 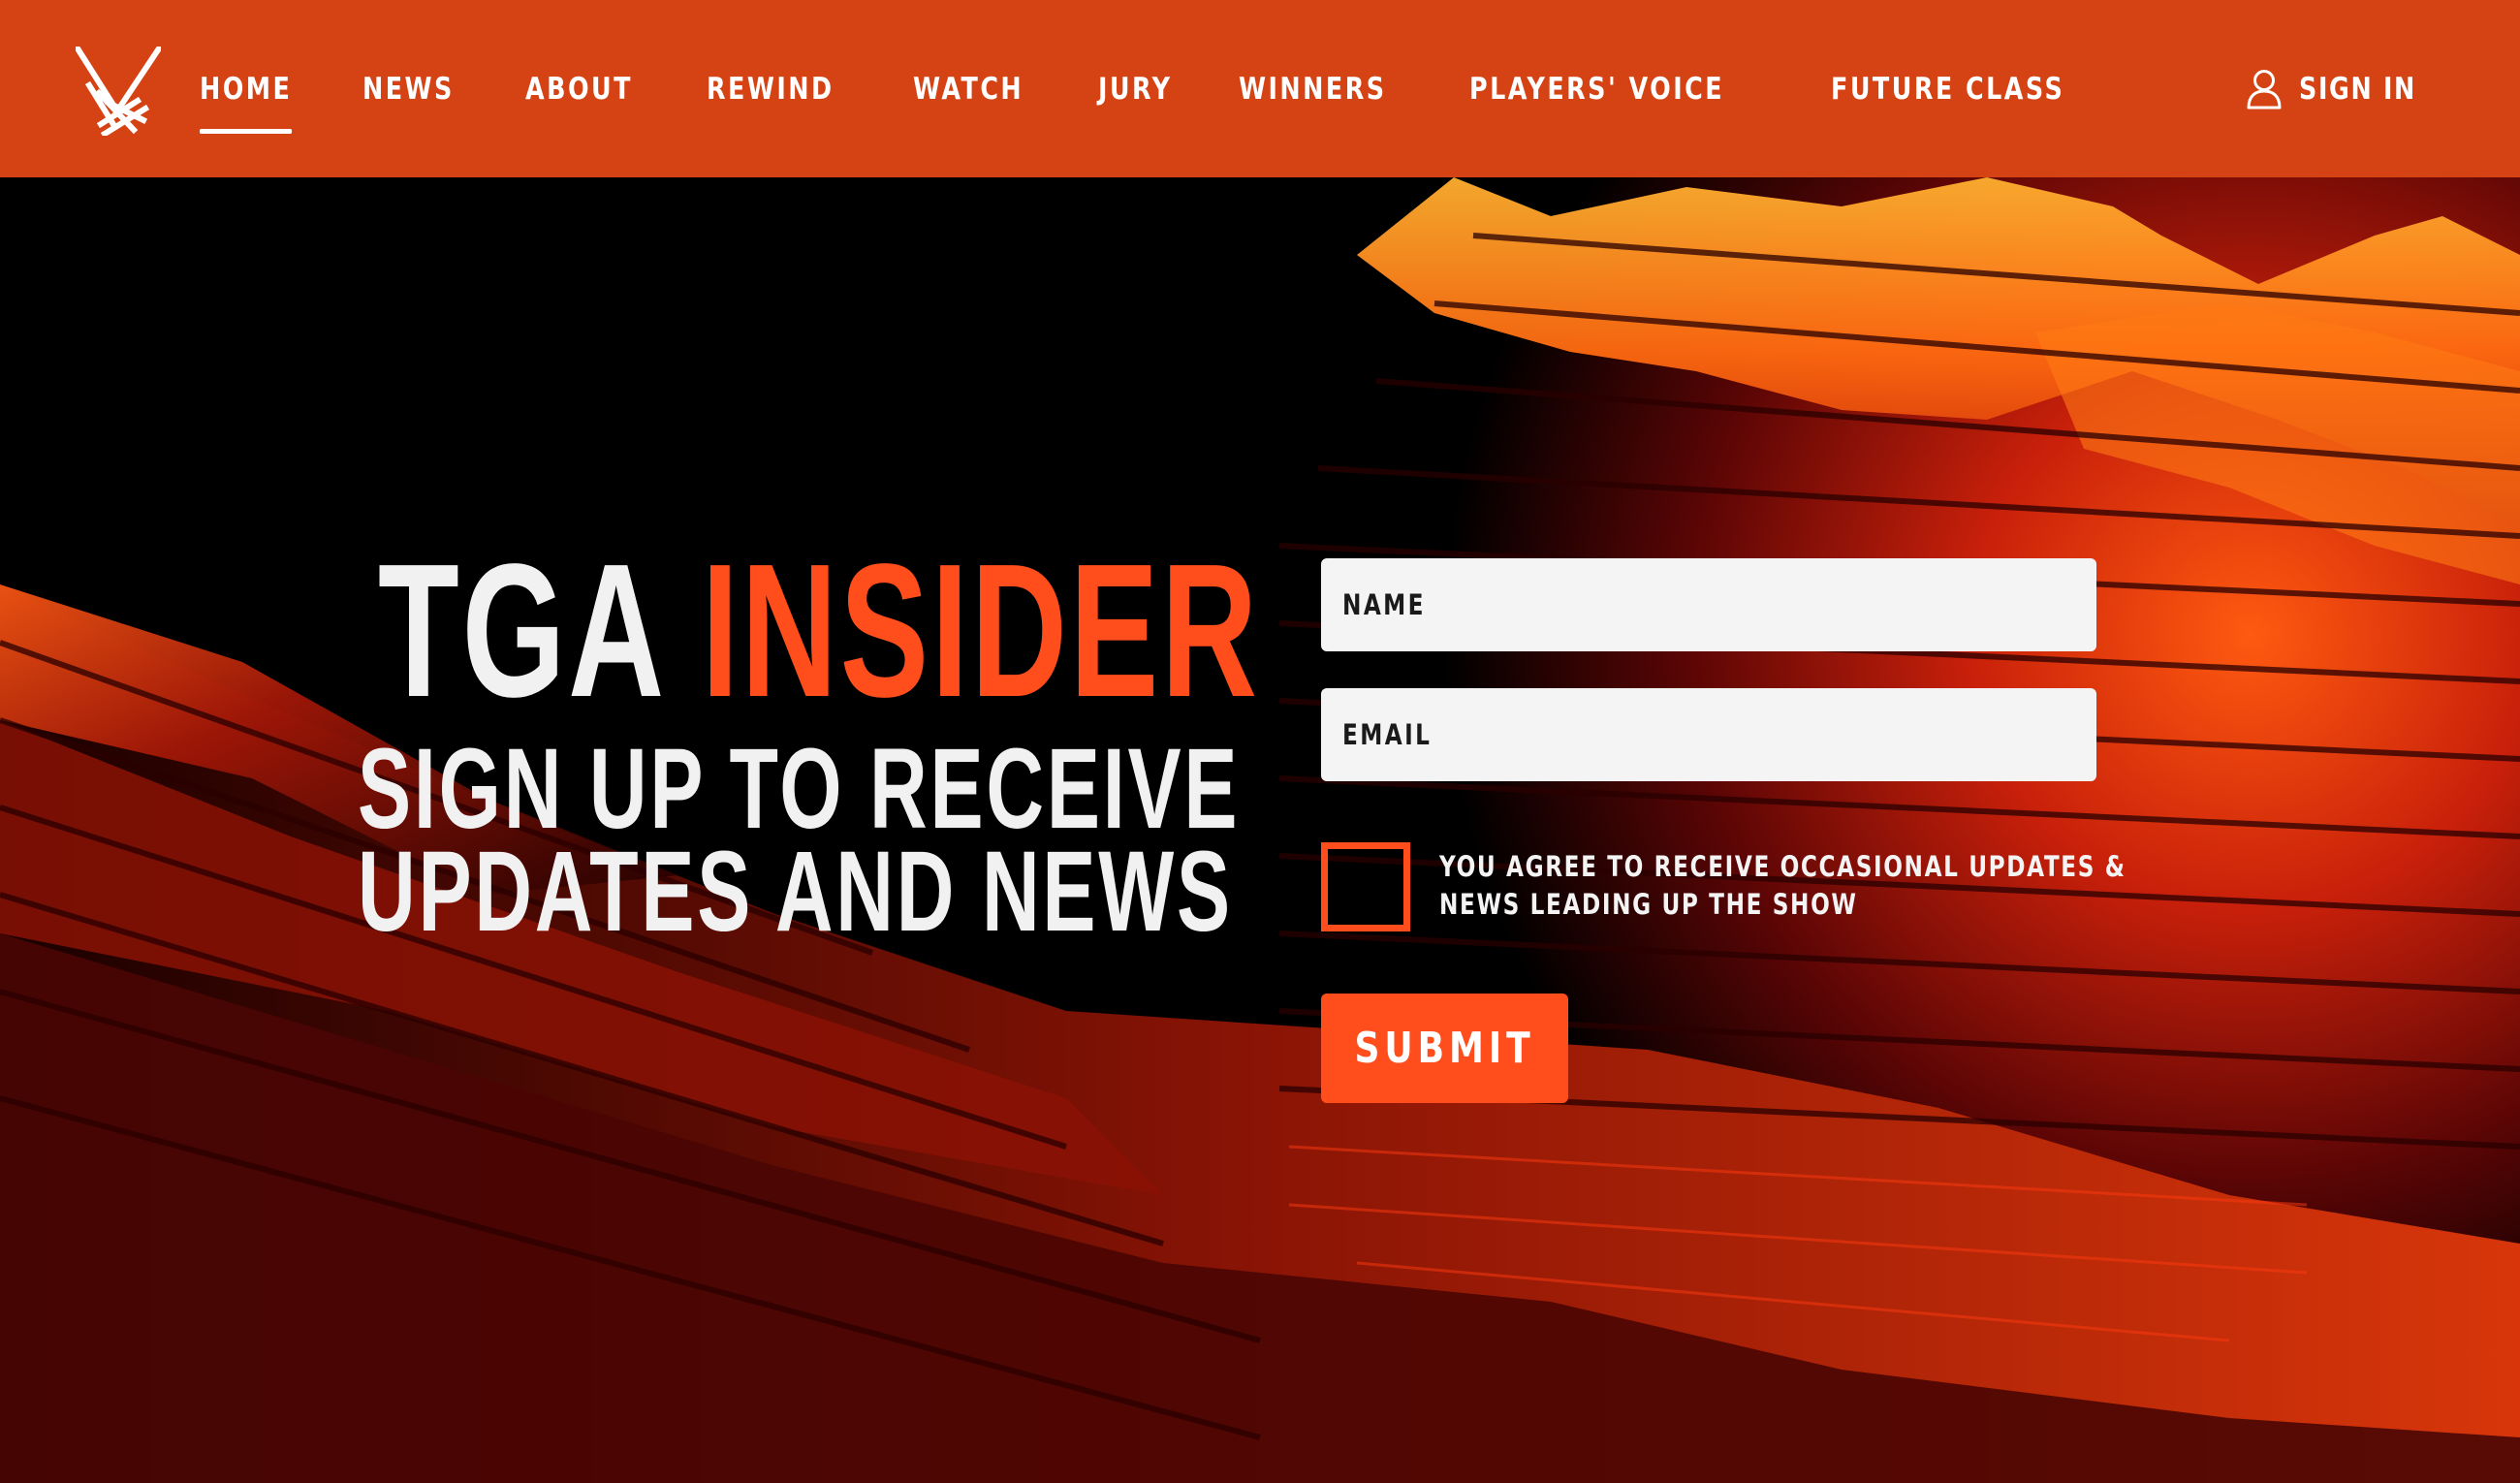 What do you see at coordinates (968, 89) in the screenshot?
I see `nav-watch: WATCH` at bounding box center [968, 89].